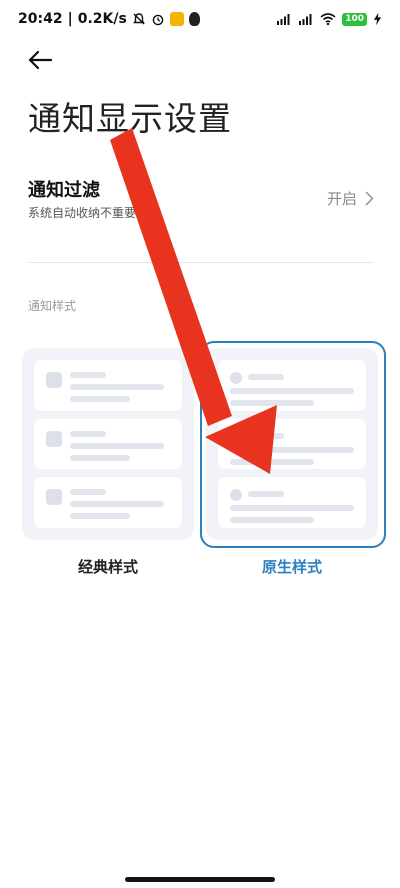 The width and height of the screenshot is (400, 888). What do you see at coordinates (130, 118) in the screenshot?
I see `page-title: 通知显示设置` at bounding box center [130, 118].